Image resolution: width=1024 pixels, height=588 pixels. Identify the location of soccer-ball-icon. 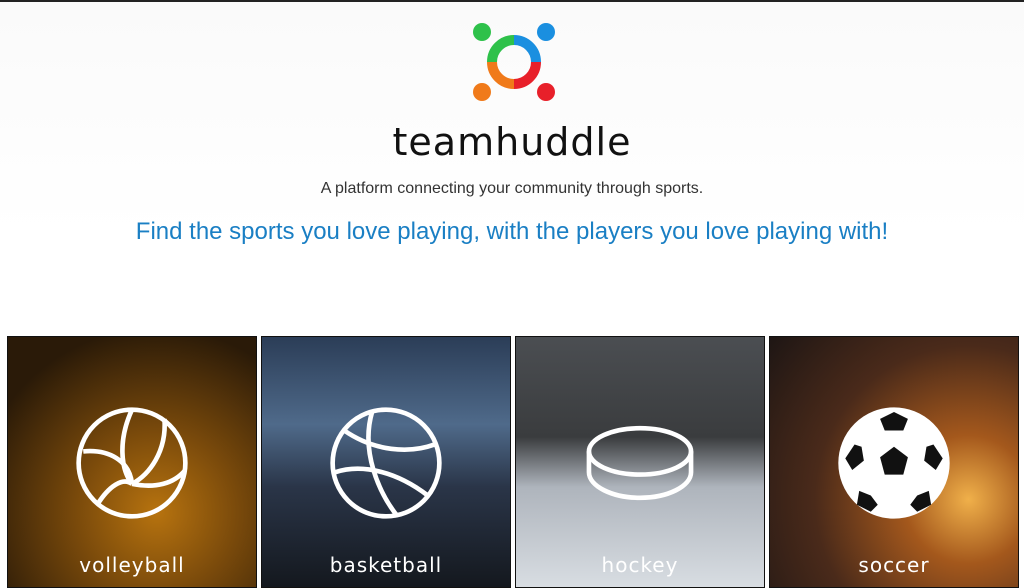
(894, 463).